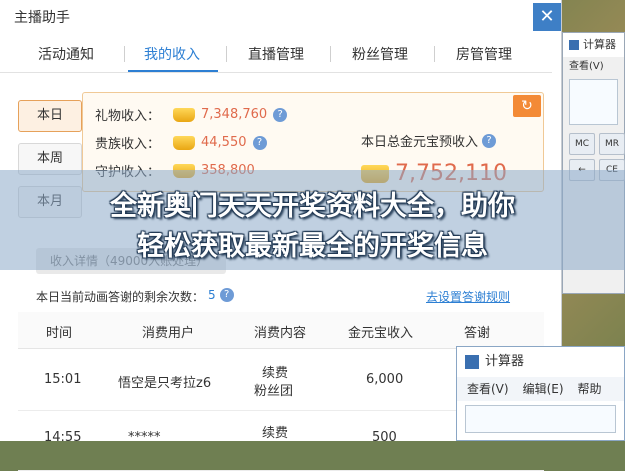 The height and width of the screenshot is (471, 625). Describe the element at coordinates (312, 206) in the screenshot. I see `banner-line-1: 全新奥门天天开奖资料大全，助你` at that location.